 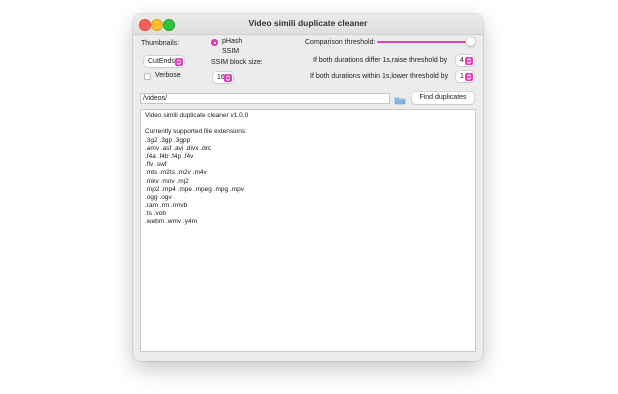 What do you see at coordinates (462, 76) in the screenshot?
I see `lower-threshold-value: 1` at bounding box center [462, 76].